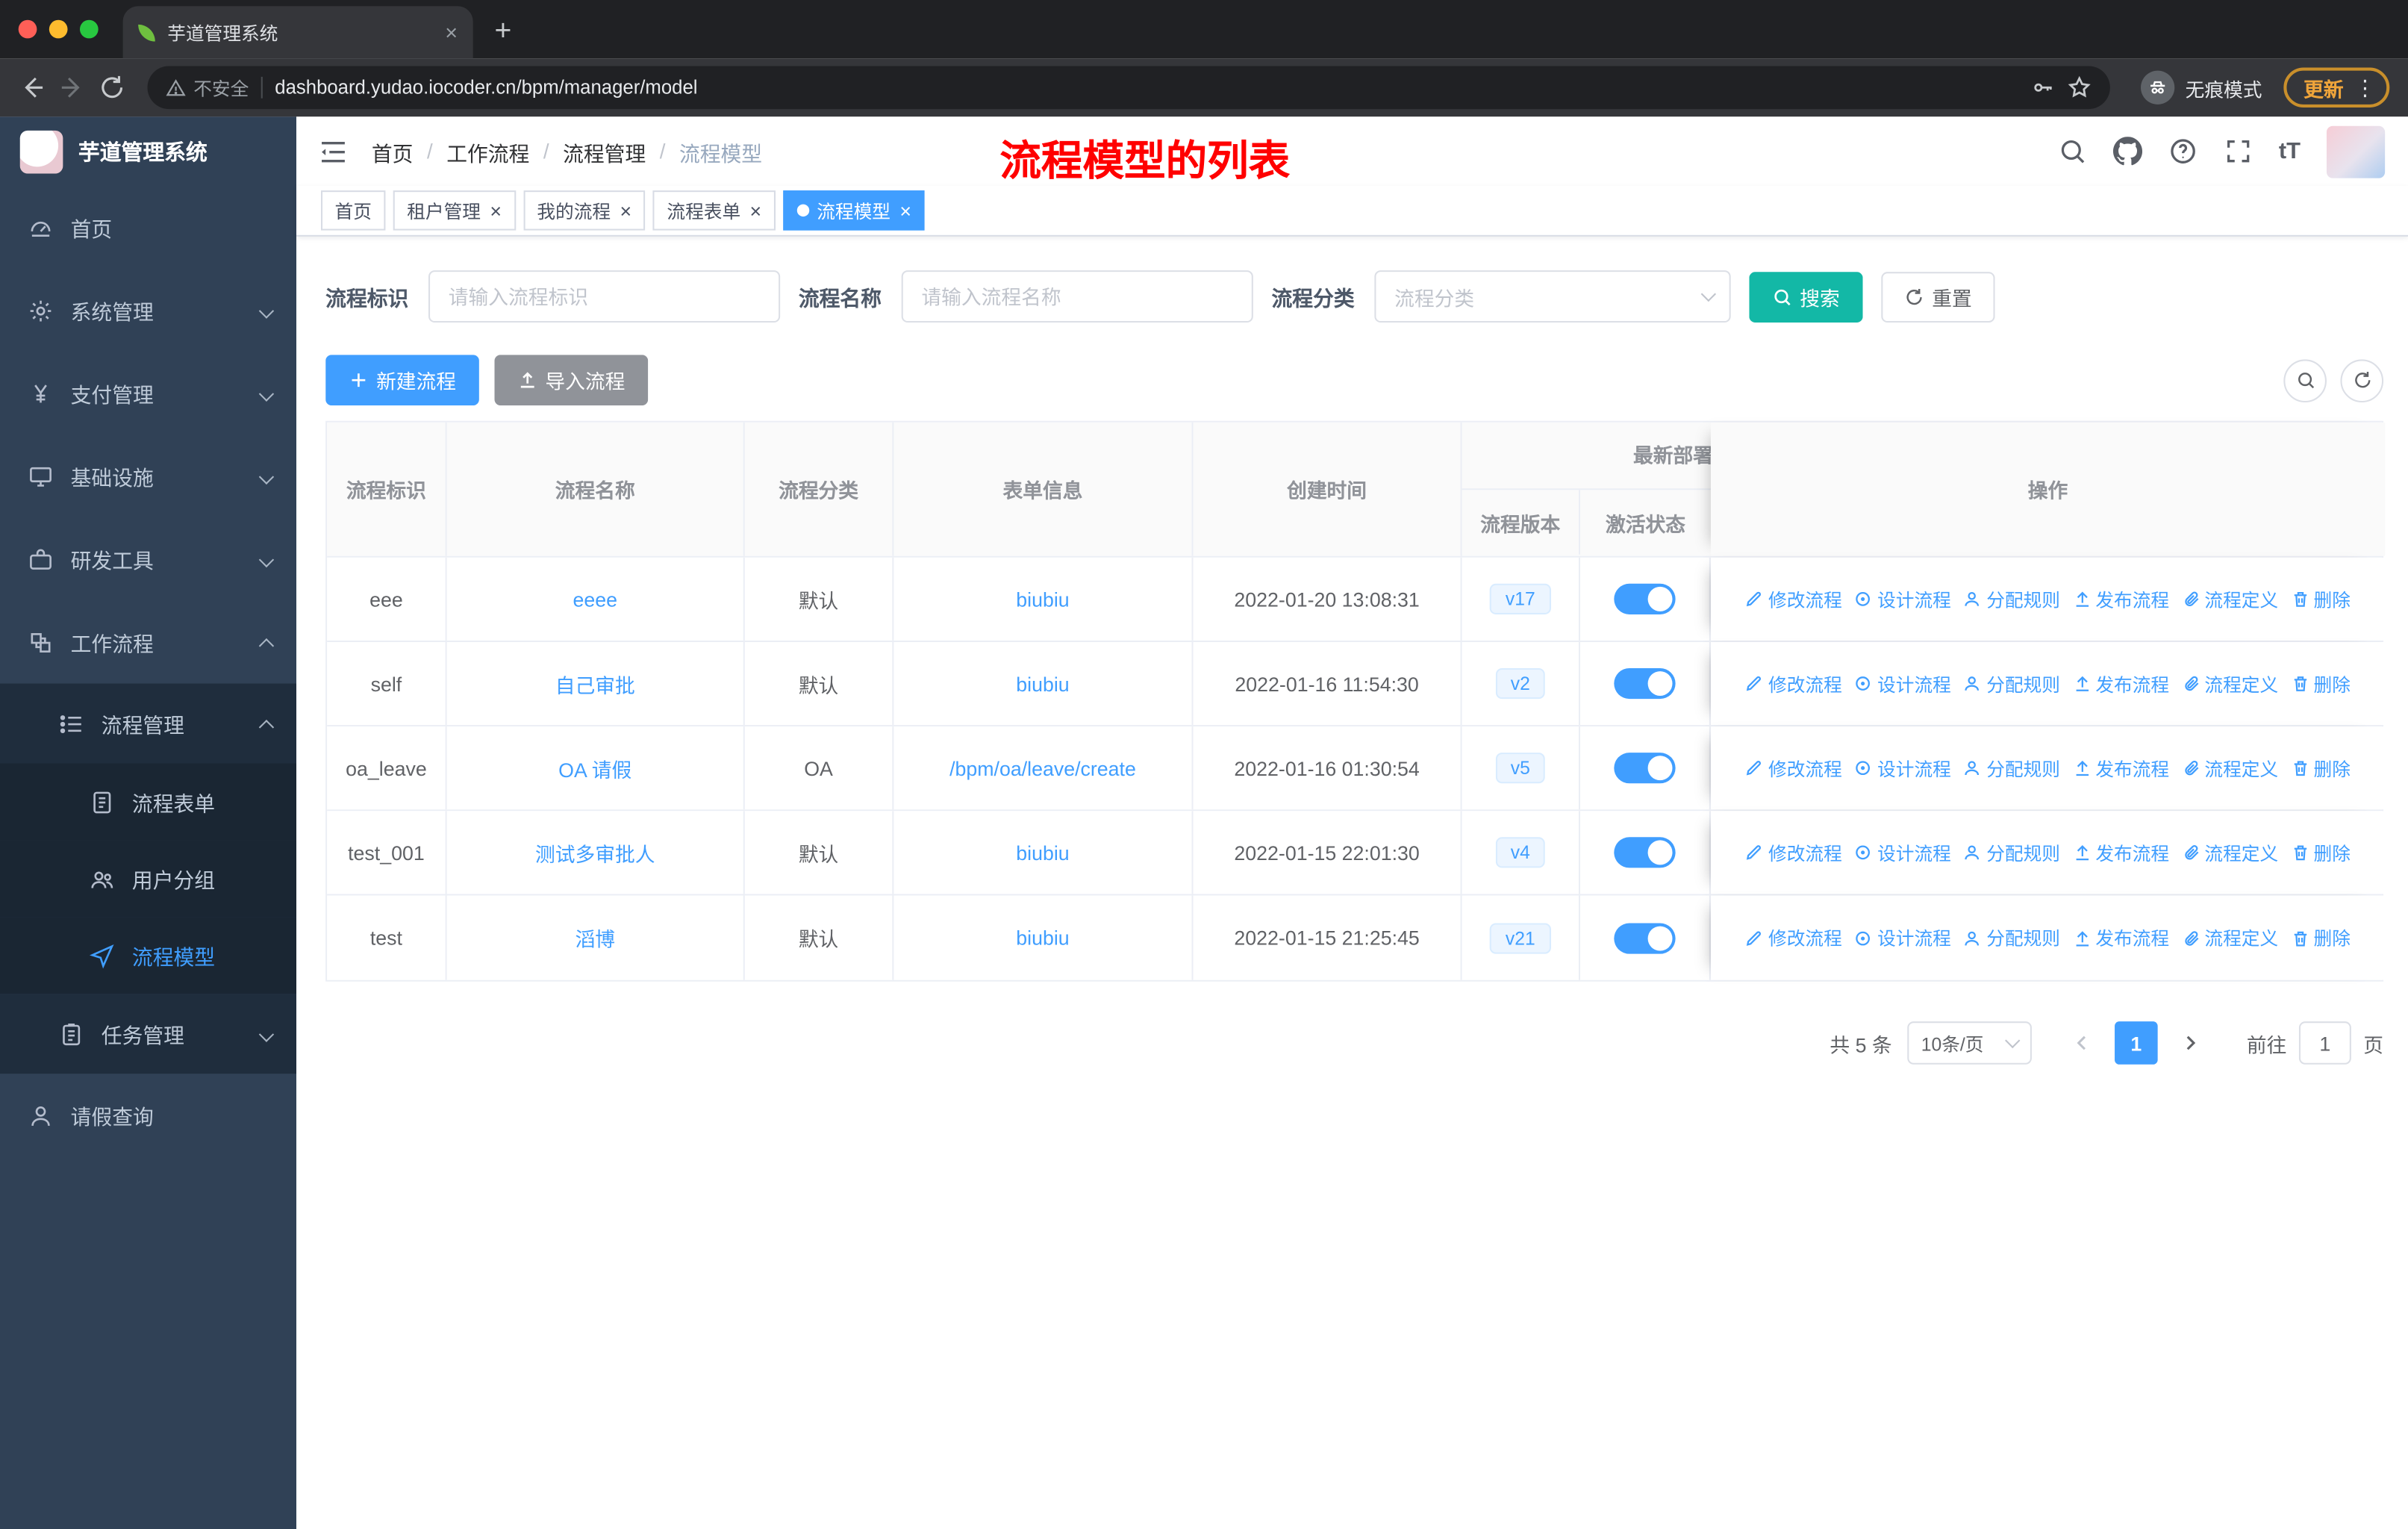  I want to click on sidebar-item-leave-query: 请假查询, so click(148, 1115).